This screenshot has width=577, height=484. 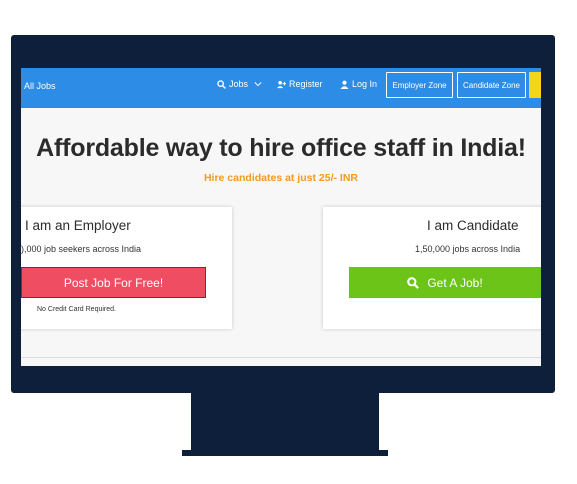 What do you see at coordinates (468, 249) in the screenshot?
I see `candidate-card-text: 1,50,000 jobs across India` at bounding box center [468, 249].